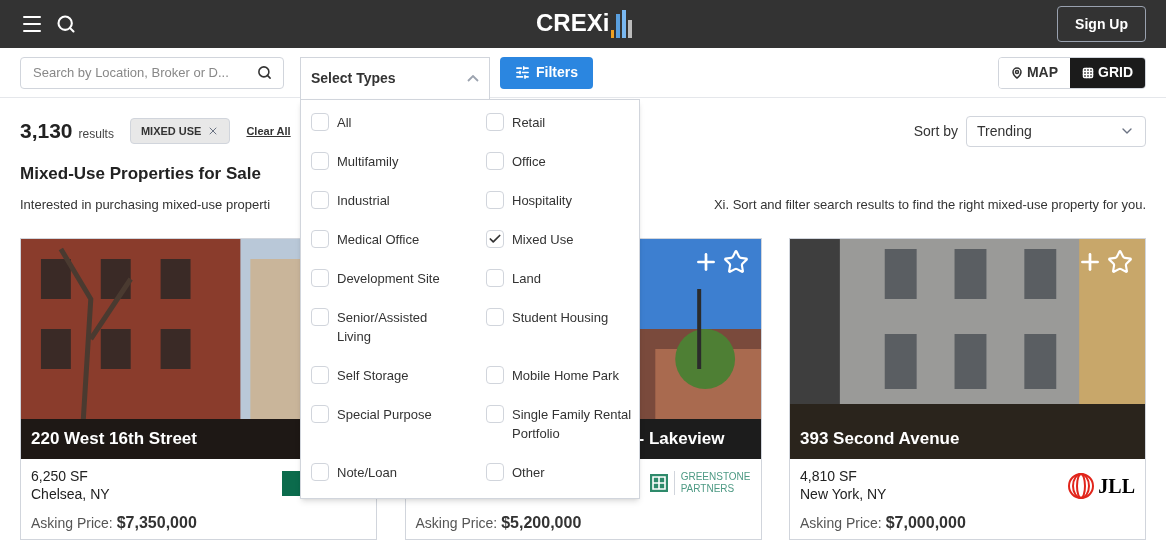  What do you see at coordinates (529, 122) in the screenshot?
I see `type-label: Retail` at bounding box center [529, 122].